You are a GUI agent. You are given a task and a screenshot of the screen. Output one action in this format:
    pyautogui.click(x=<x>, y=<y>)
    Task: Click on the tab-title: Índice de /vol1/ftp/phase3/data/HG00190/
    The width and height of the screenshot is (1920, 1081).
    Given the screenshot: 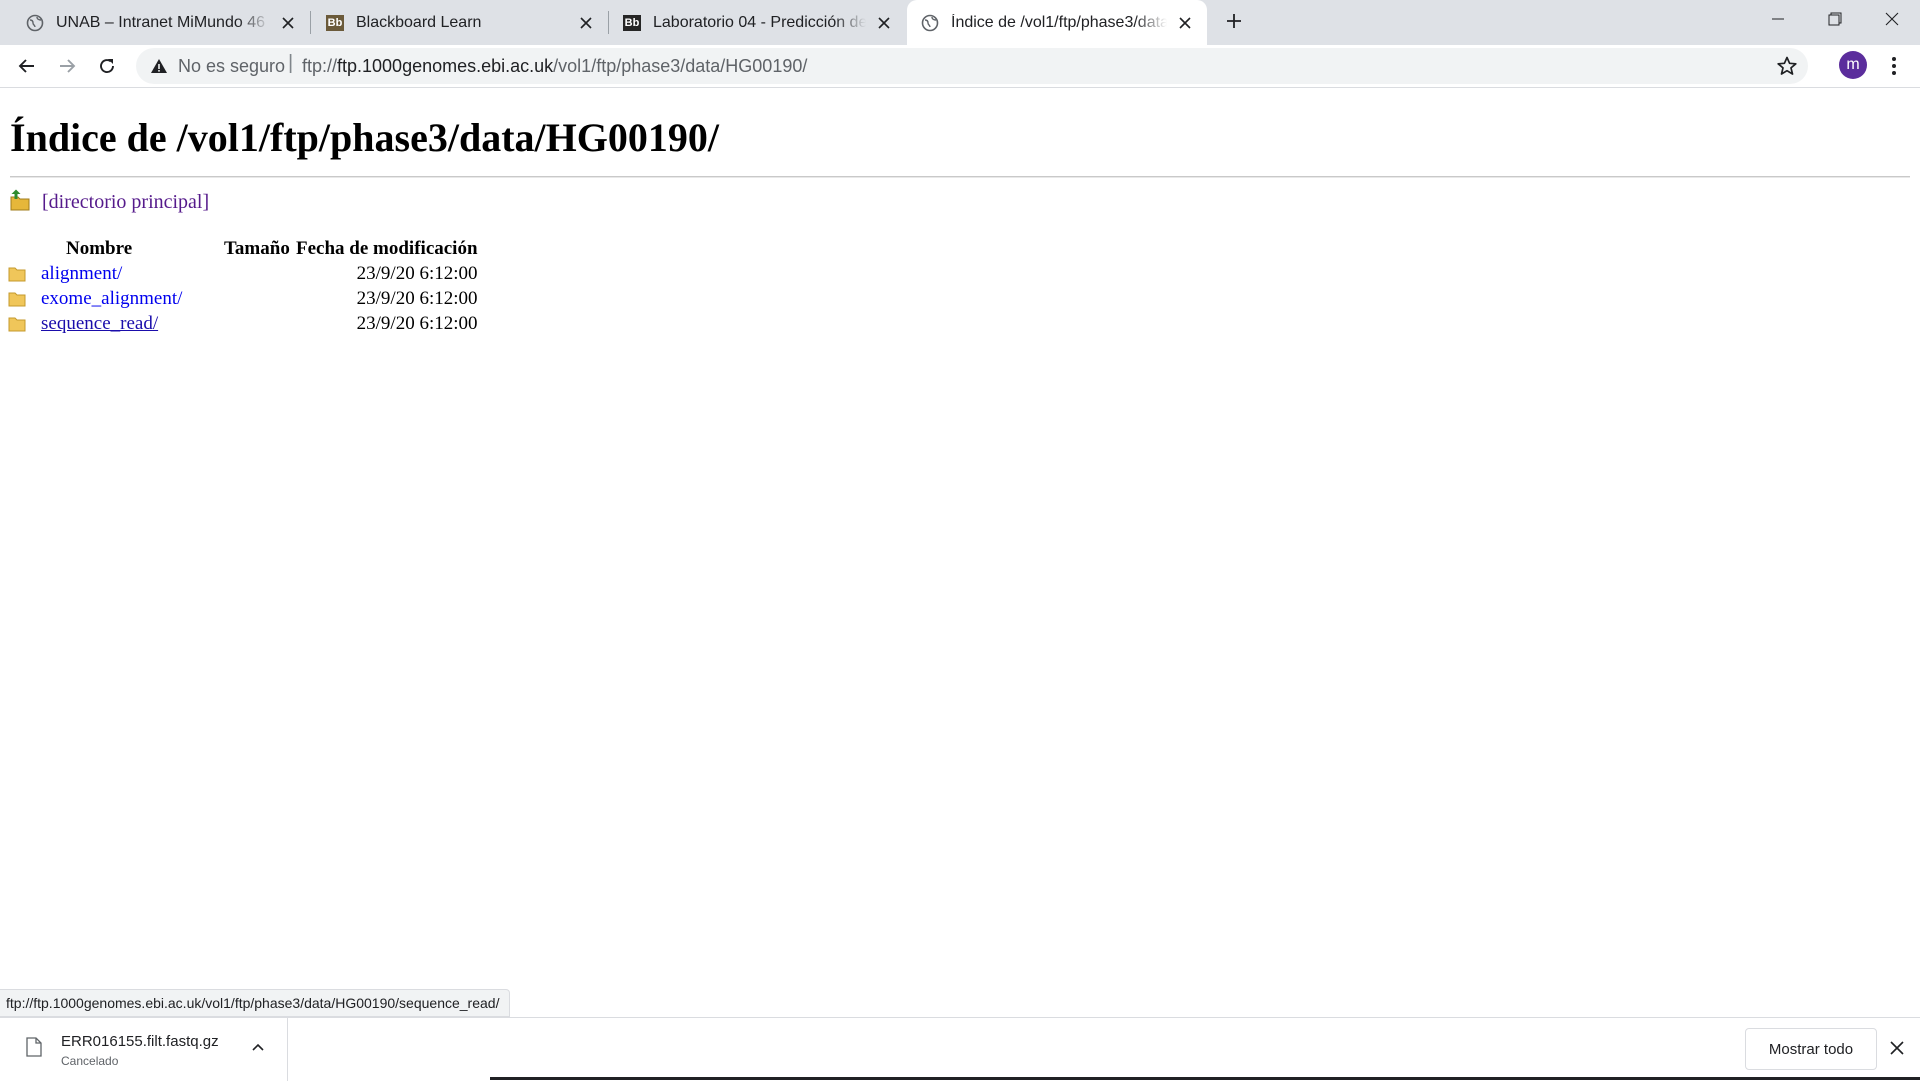 What is the action you would take?
    pyautogui.click(x=1059, y=22)
    